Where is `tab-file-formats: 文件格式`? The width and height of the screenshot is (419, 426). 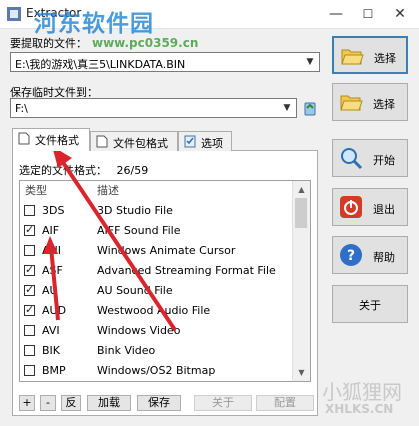 tab-file-formats: 文件格式 is located at coordinates (51, 139).